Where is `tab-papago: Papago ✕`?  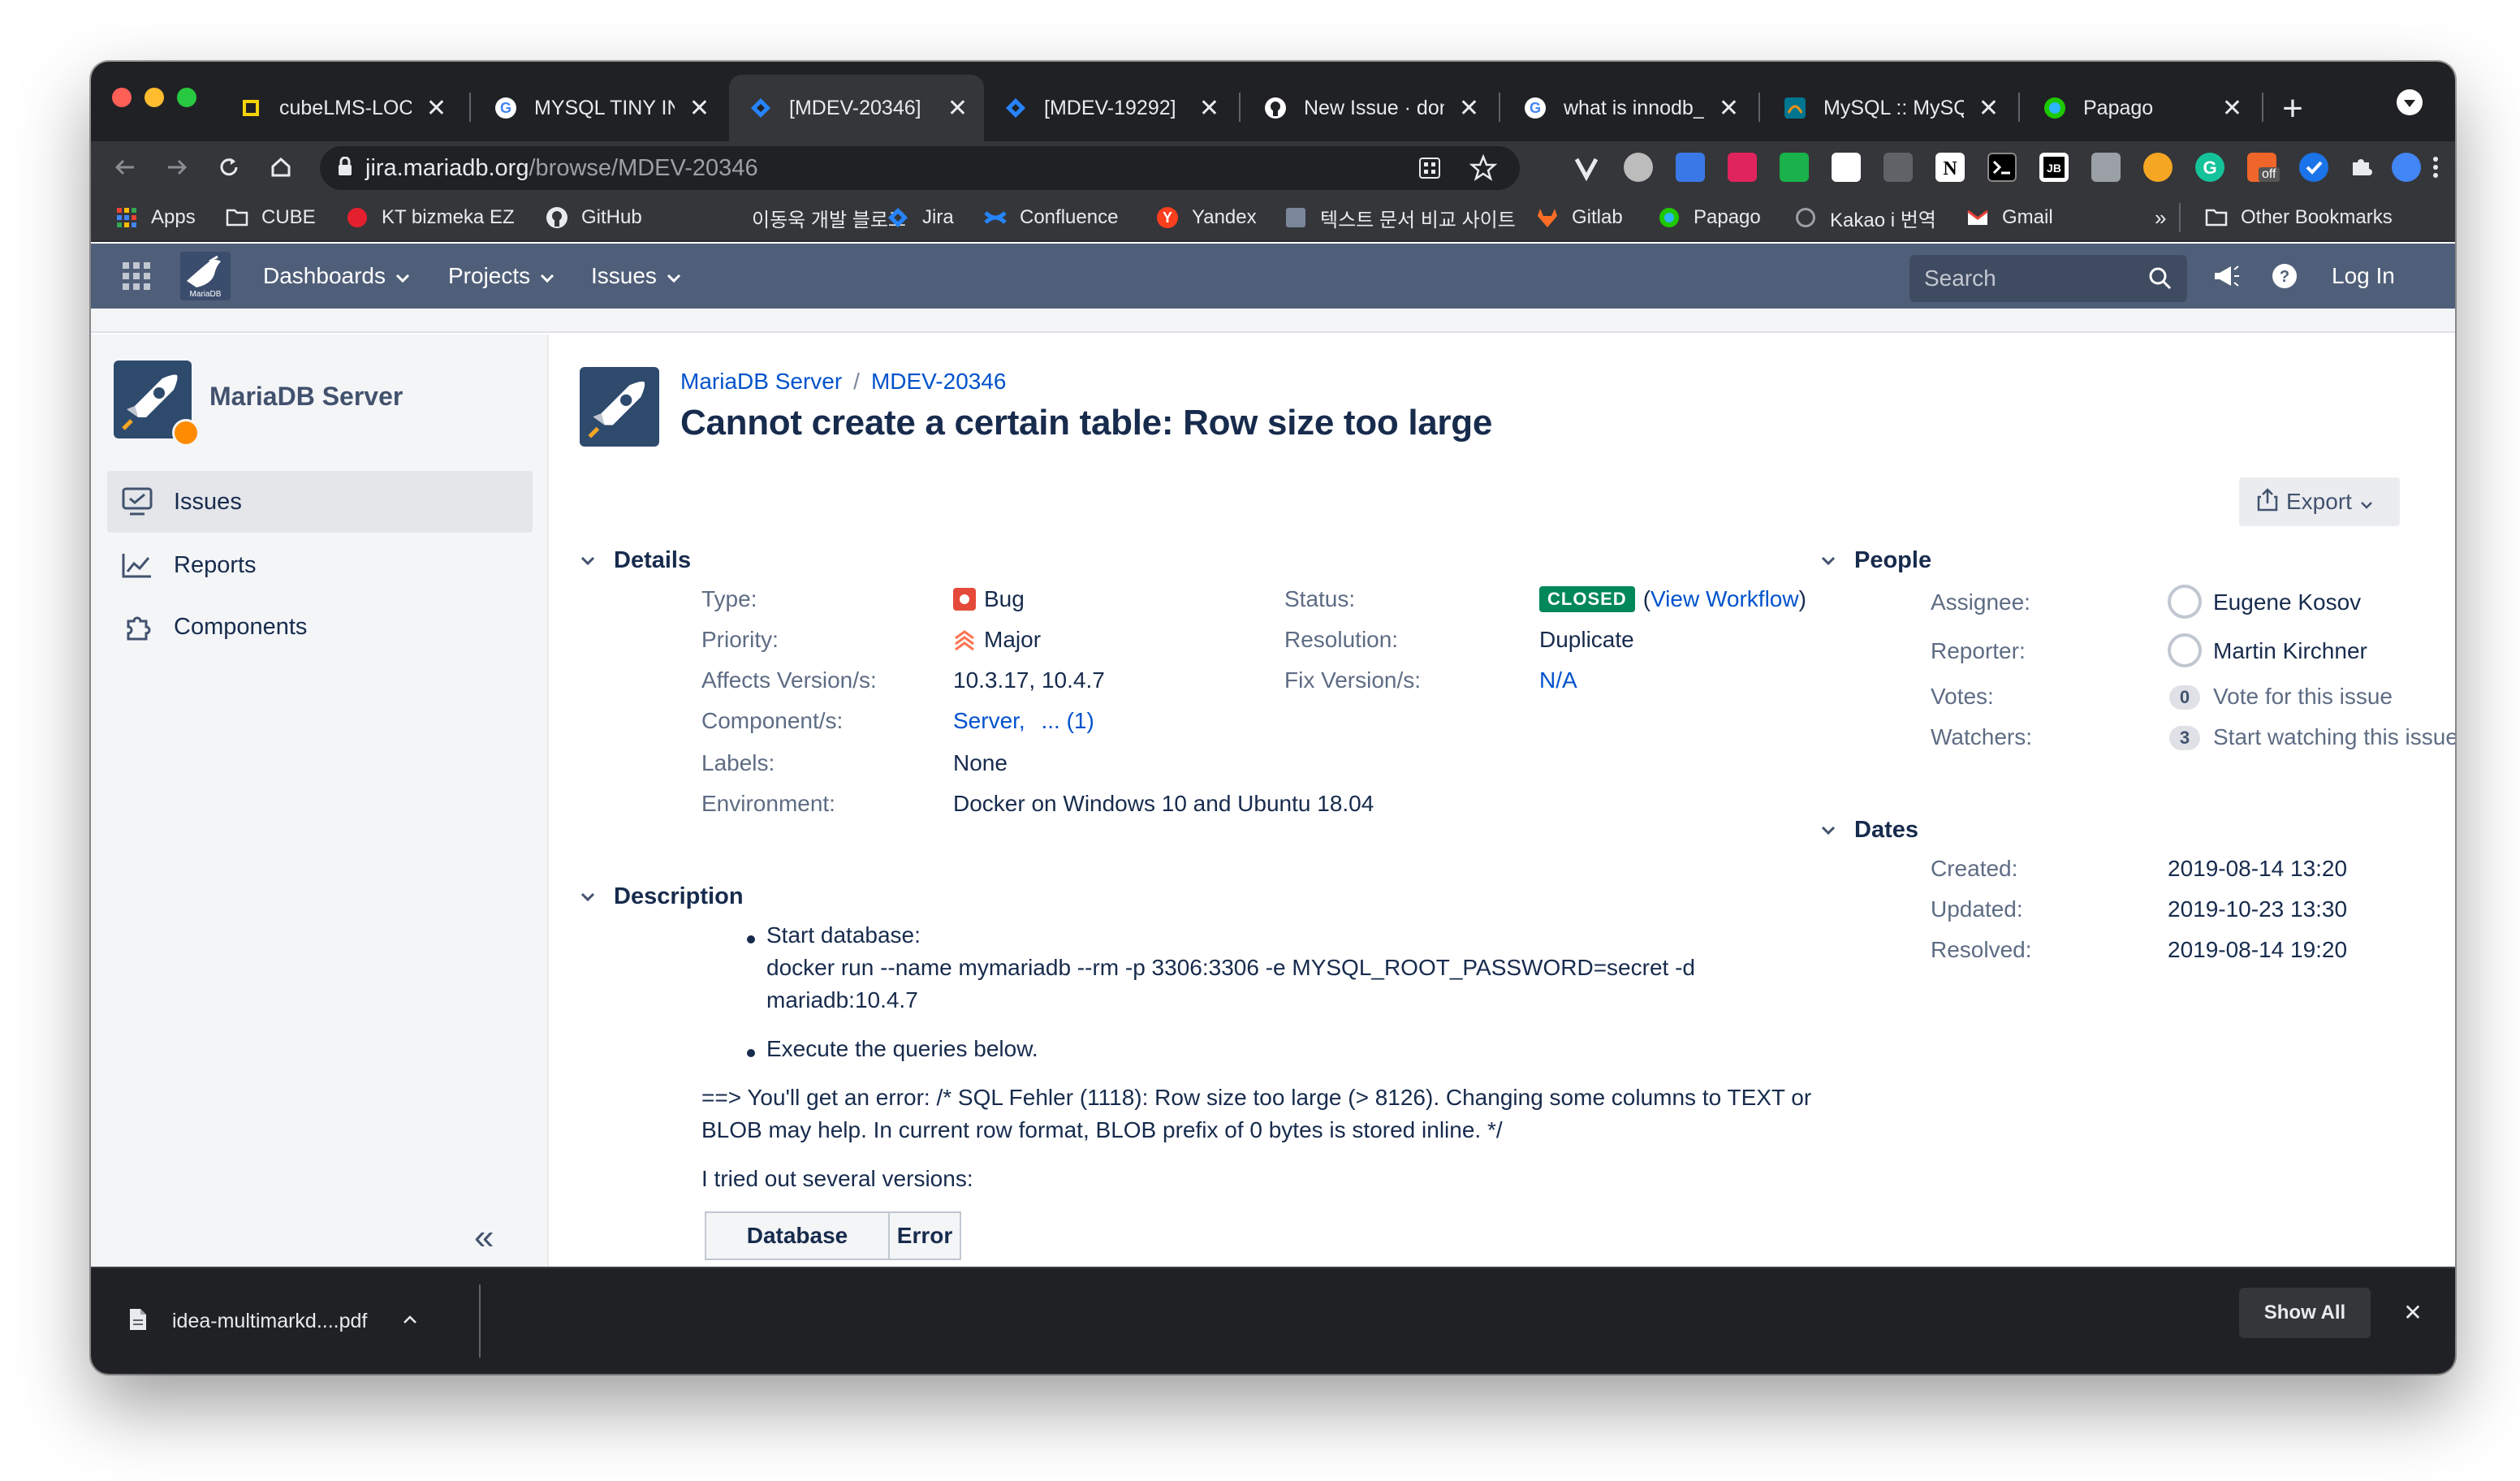
tab-papago: Papago ✕ is located at coordinates (2141, 108).